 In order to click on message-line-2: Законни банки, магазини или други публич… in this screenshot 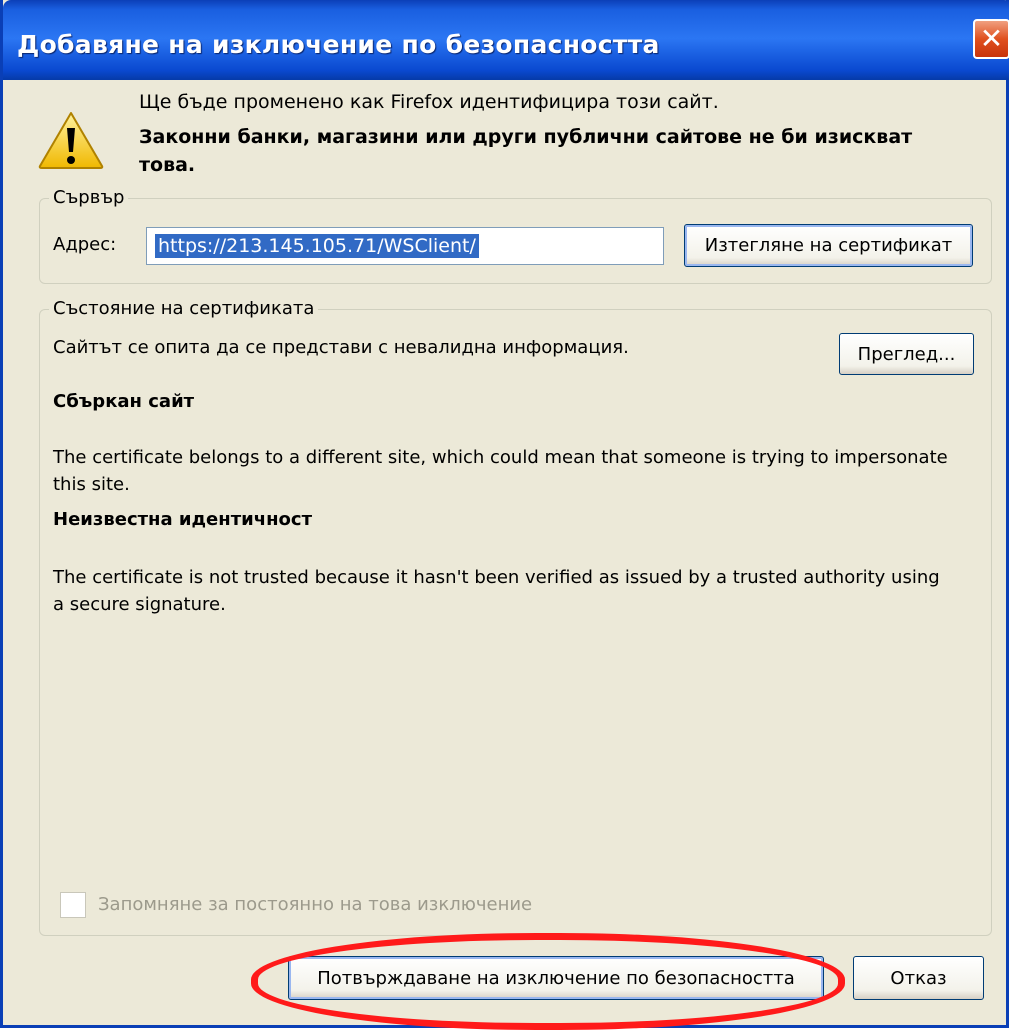, I will do `click(526, 151)`.